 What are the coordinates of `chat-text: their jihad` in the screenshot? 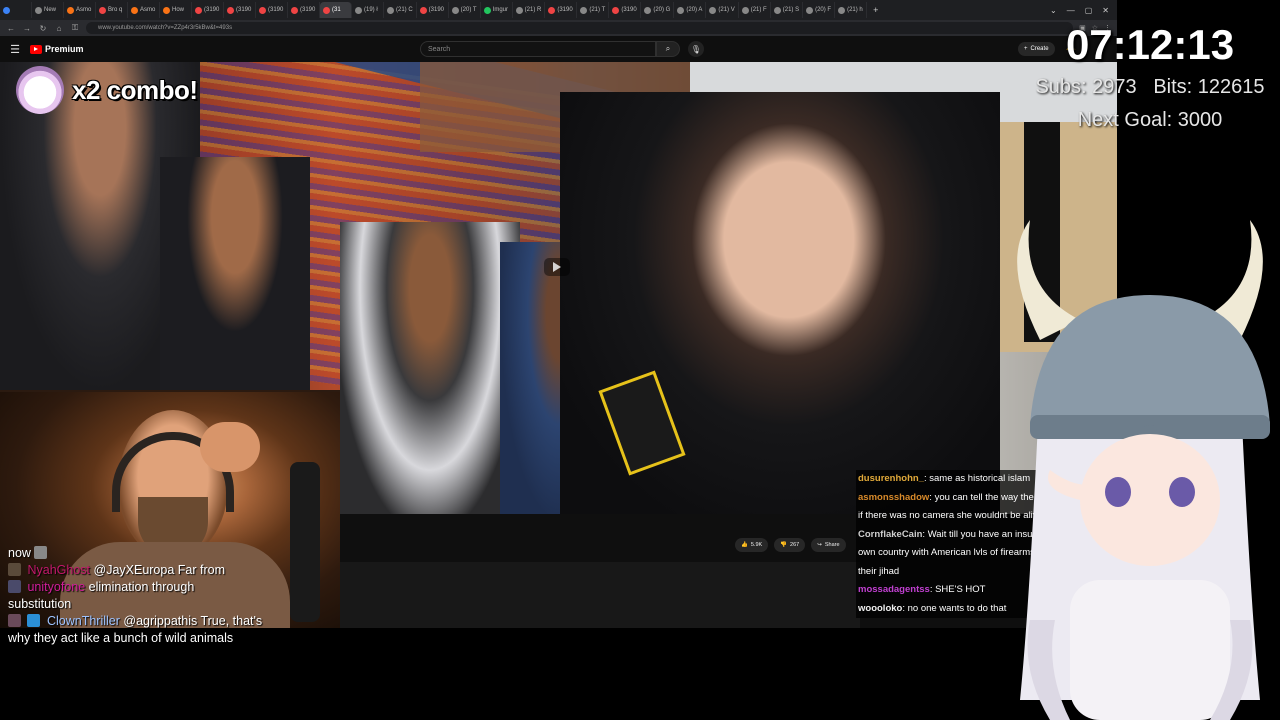 It's located at (879, 571).